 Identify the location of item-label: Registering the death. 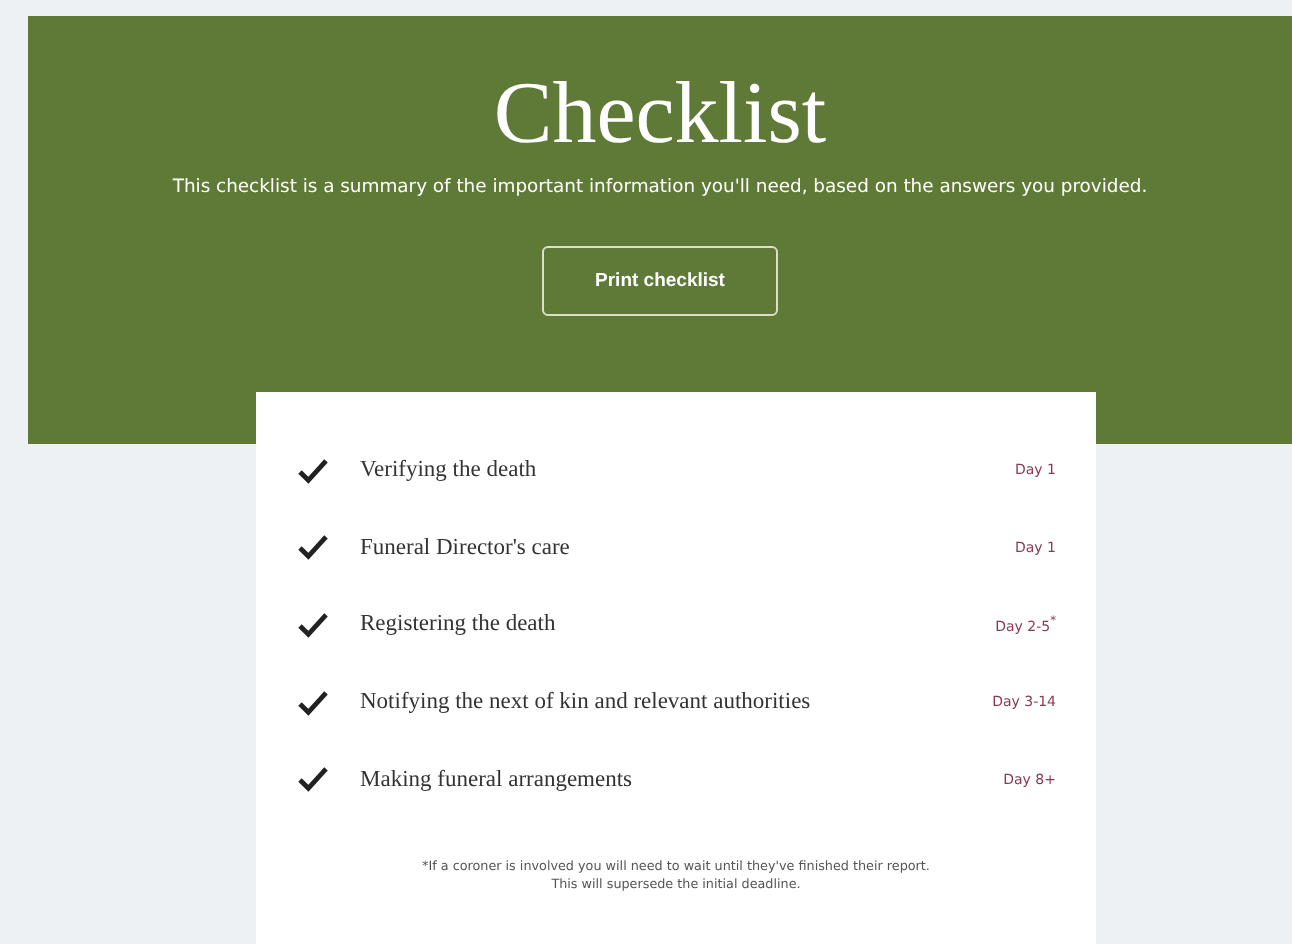
(459, 624).